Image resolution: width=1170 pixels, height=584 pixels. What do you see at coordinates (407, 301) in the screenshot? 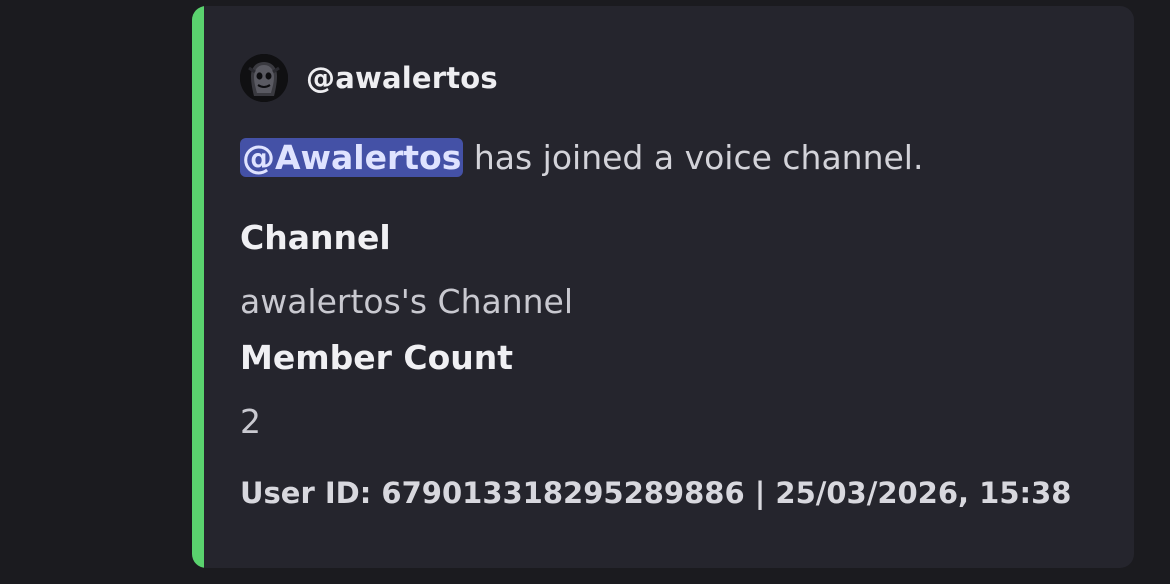
I see `field-channel-value: awalertos's Channel` at bounding box center [407, 301].